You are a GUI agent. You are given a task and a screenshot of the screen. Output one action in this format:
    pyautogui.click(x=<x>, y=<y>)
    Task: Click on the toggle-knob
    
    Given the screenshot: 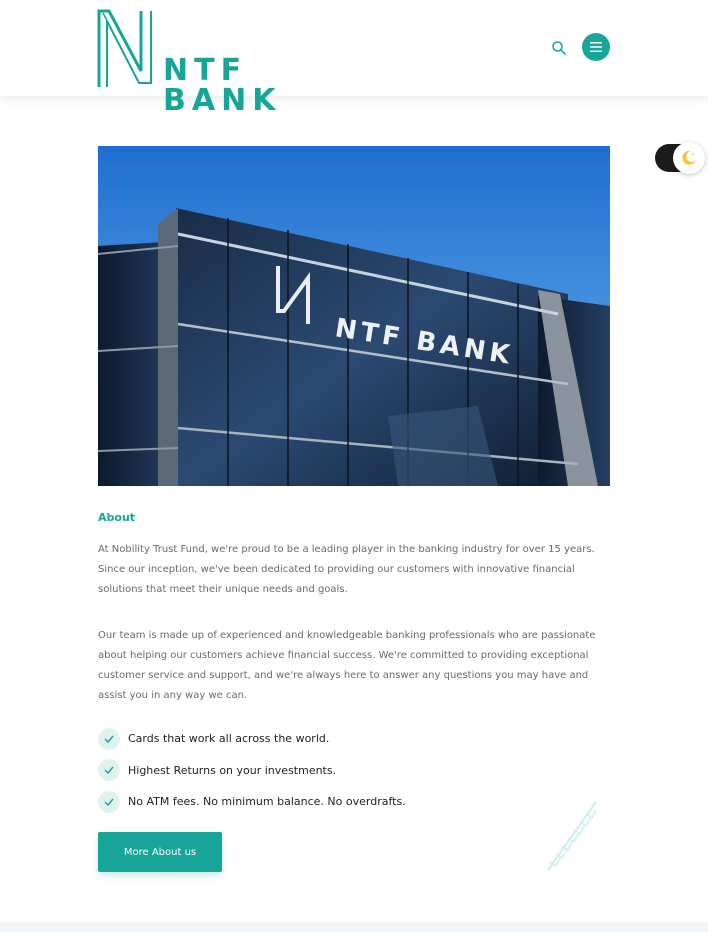 What is the action you would take?
    pyautogui.click(x=689, y=158)
    